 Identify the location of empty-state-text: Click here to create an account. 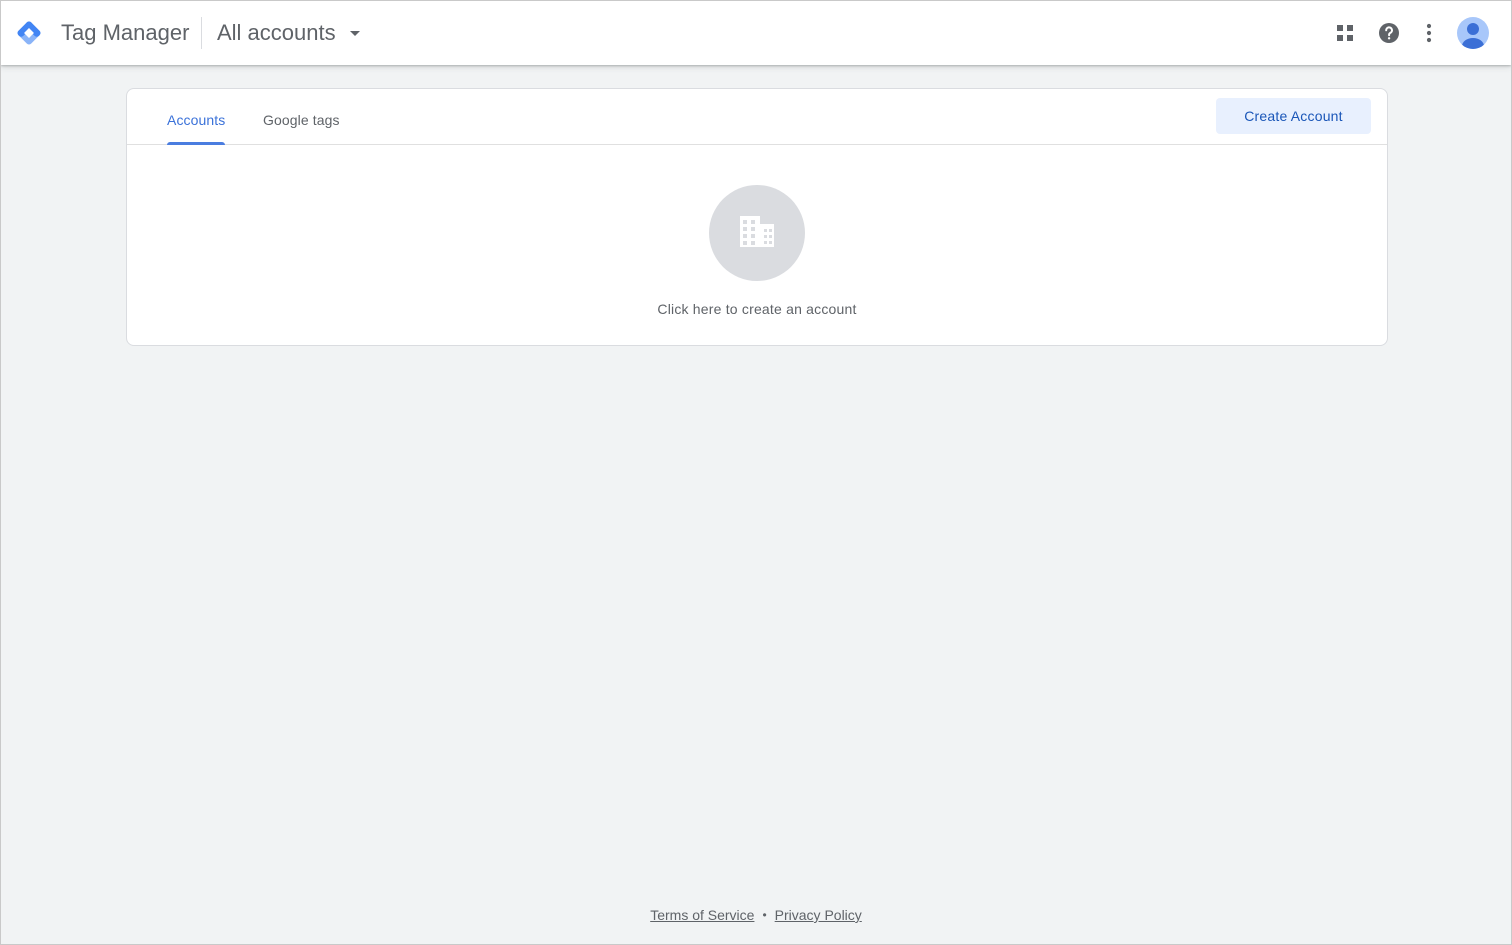
(757, 309).